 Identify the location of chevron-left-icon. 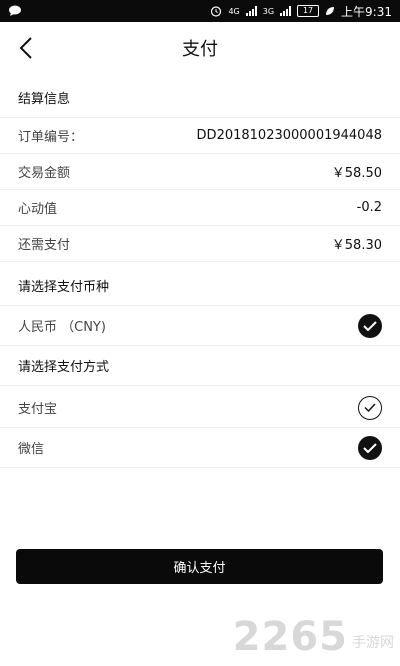
(25, 48).